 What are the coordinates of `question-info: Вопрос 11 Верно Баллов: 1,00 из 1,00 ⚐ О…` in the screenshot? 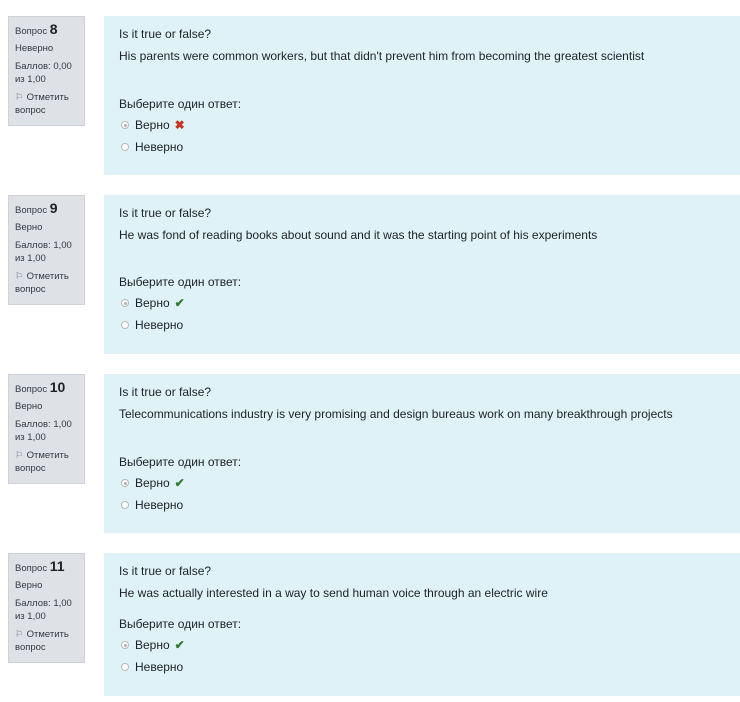 It's located at (46, 608).